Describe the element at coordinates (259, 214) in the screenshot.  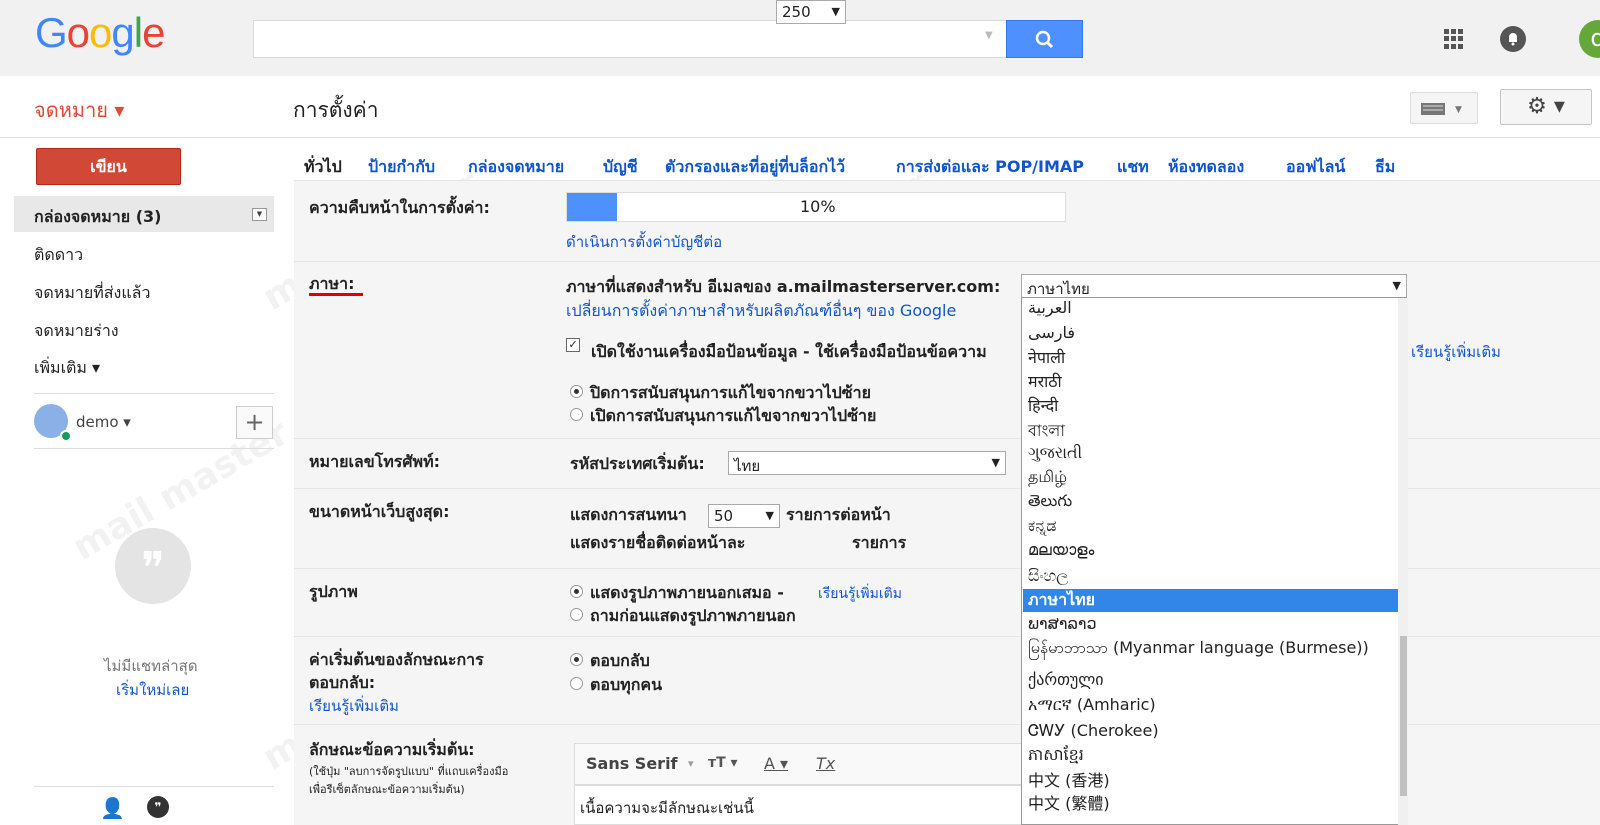
I see `inbox-dropdown-icon: ▼` at that location.